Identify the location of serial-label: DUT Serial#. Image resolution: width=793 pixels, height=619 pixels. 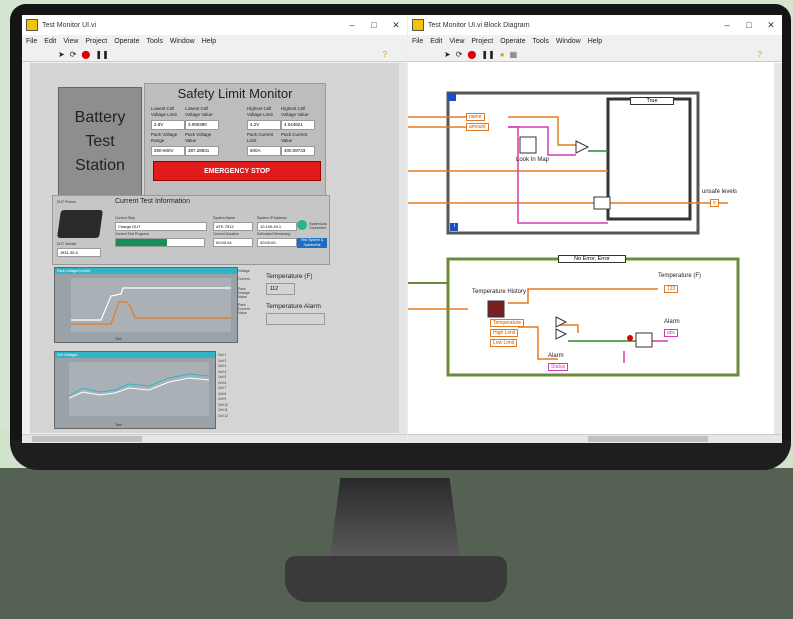
(66, 244).